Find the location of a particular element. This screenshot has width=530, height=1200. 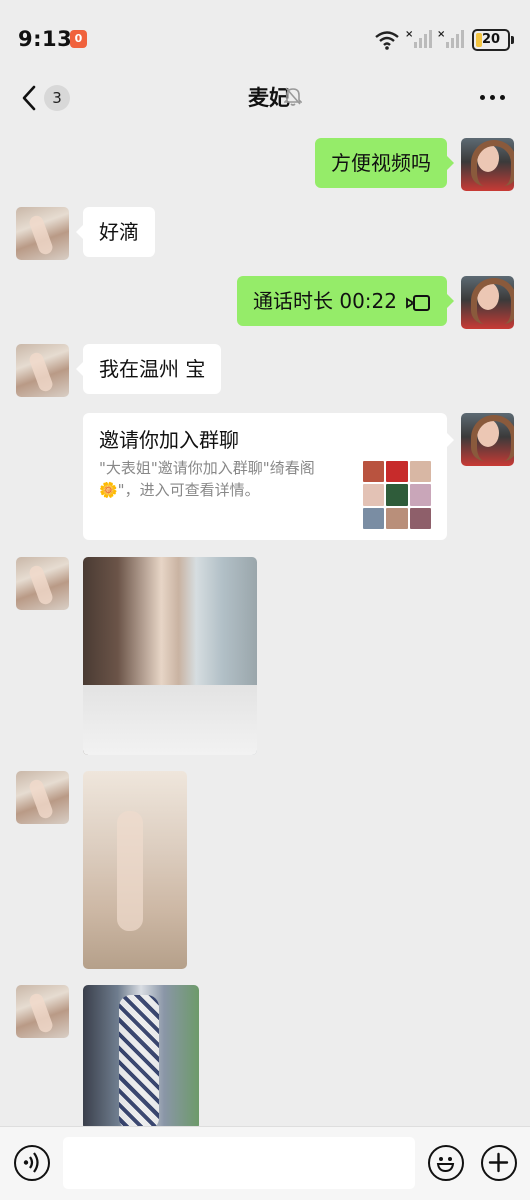

call-duration-text: 通话时长 00:22 is located at coordinates (325, 301).